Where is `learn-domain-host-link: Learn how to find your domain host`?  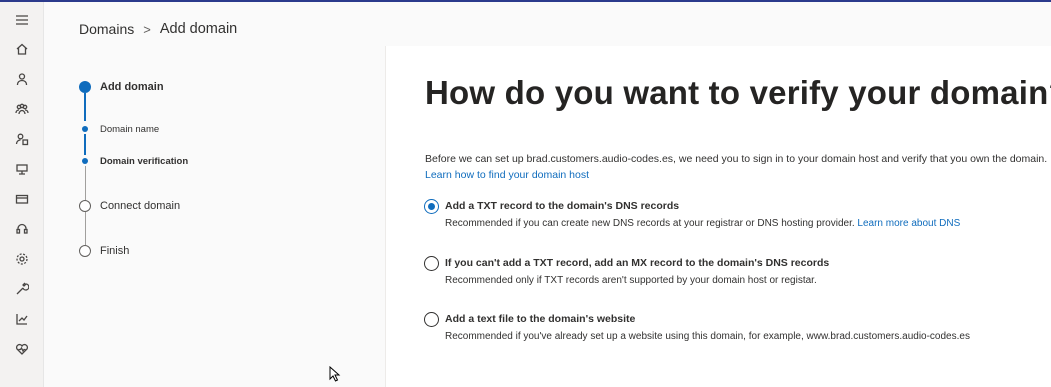
learn-domain-host-link: Learn how to find your domain host is located at coordinates (507, 175).